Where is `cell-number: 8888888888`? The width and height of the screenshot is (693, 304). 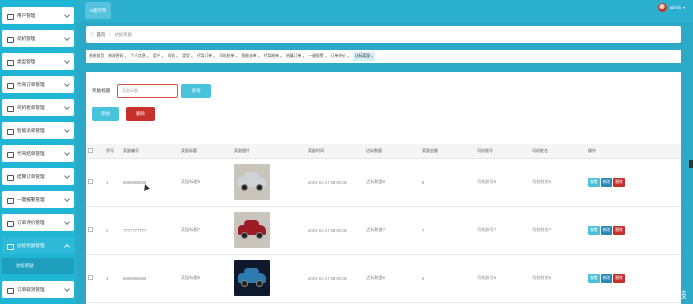 cell-number: 8888888888 is located at coordinates (150, 182).